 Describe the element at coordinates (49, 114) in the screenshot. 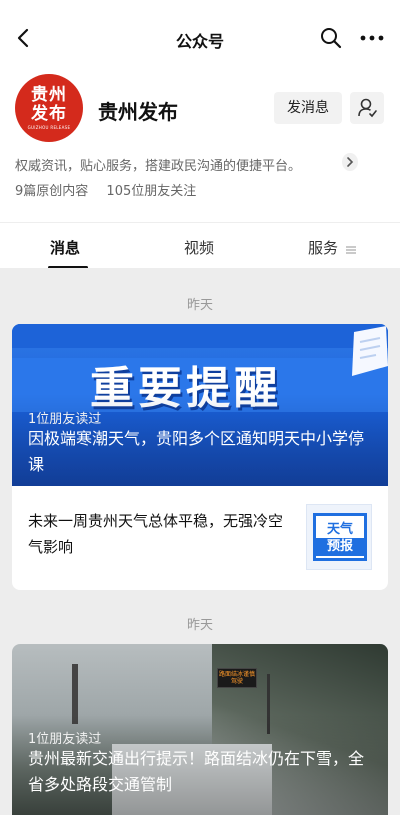

I see `logo-text-line2: 发布` at that location.